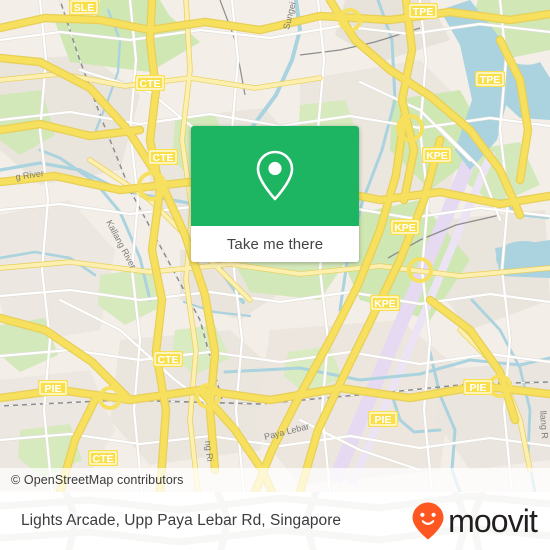  I want to click on highway-shield: SLE, so click(84, 7).